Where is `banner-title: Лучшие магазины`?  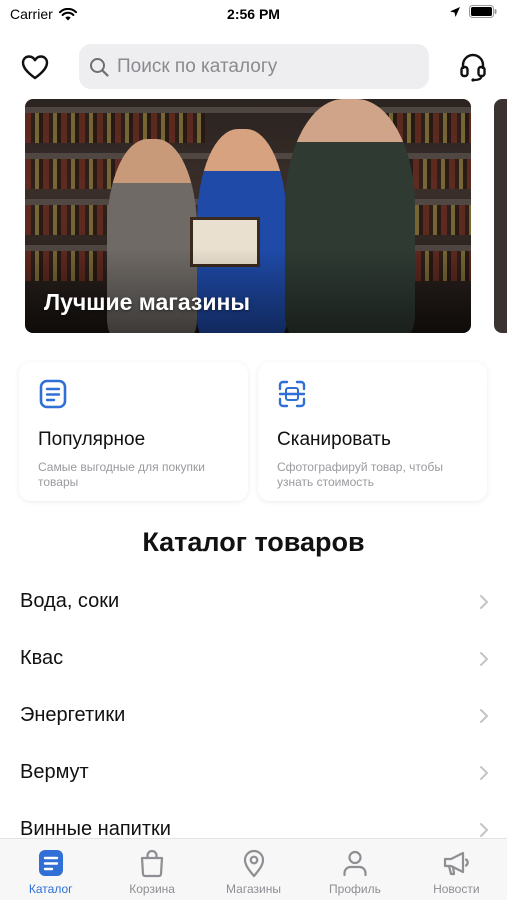 banner-title: Лучшие магазины is located at coordinates (147, 302).